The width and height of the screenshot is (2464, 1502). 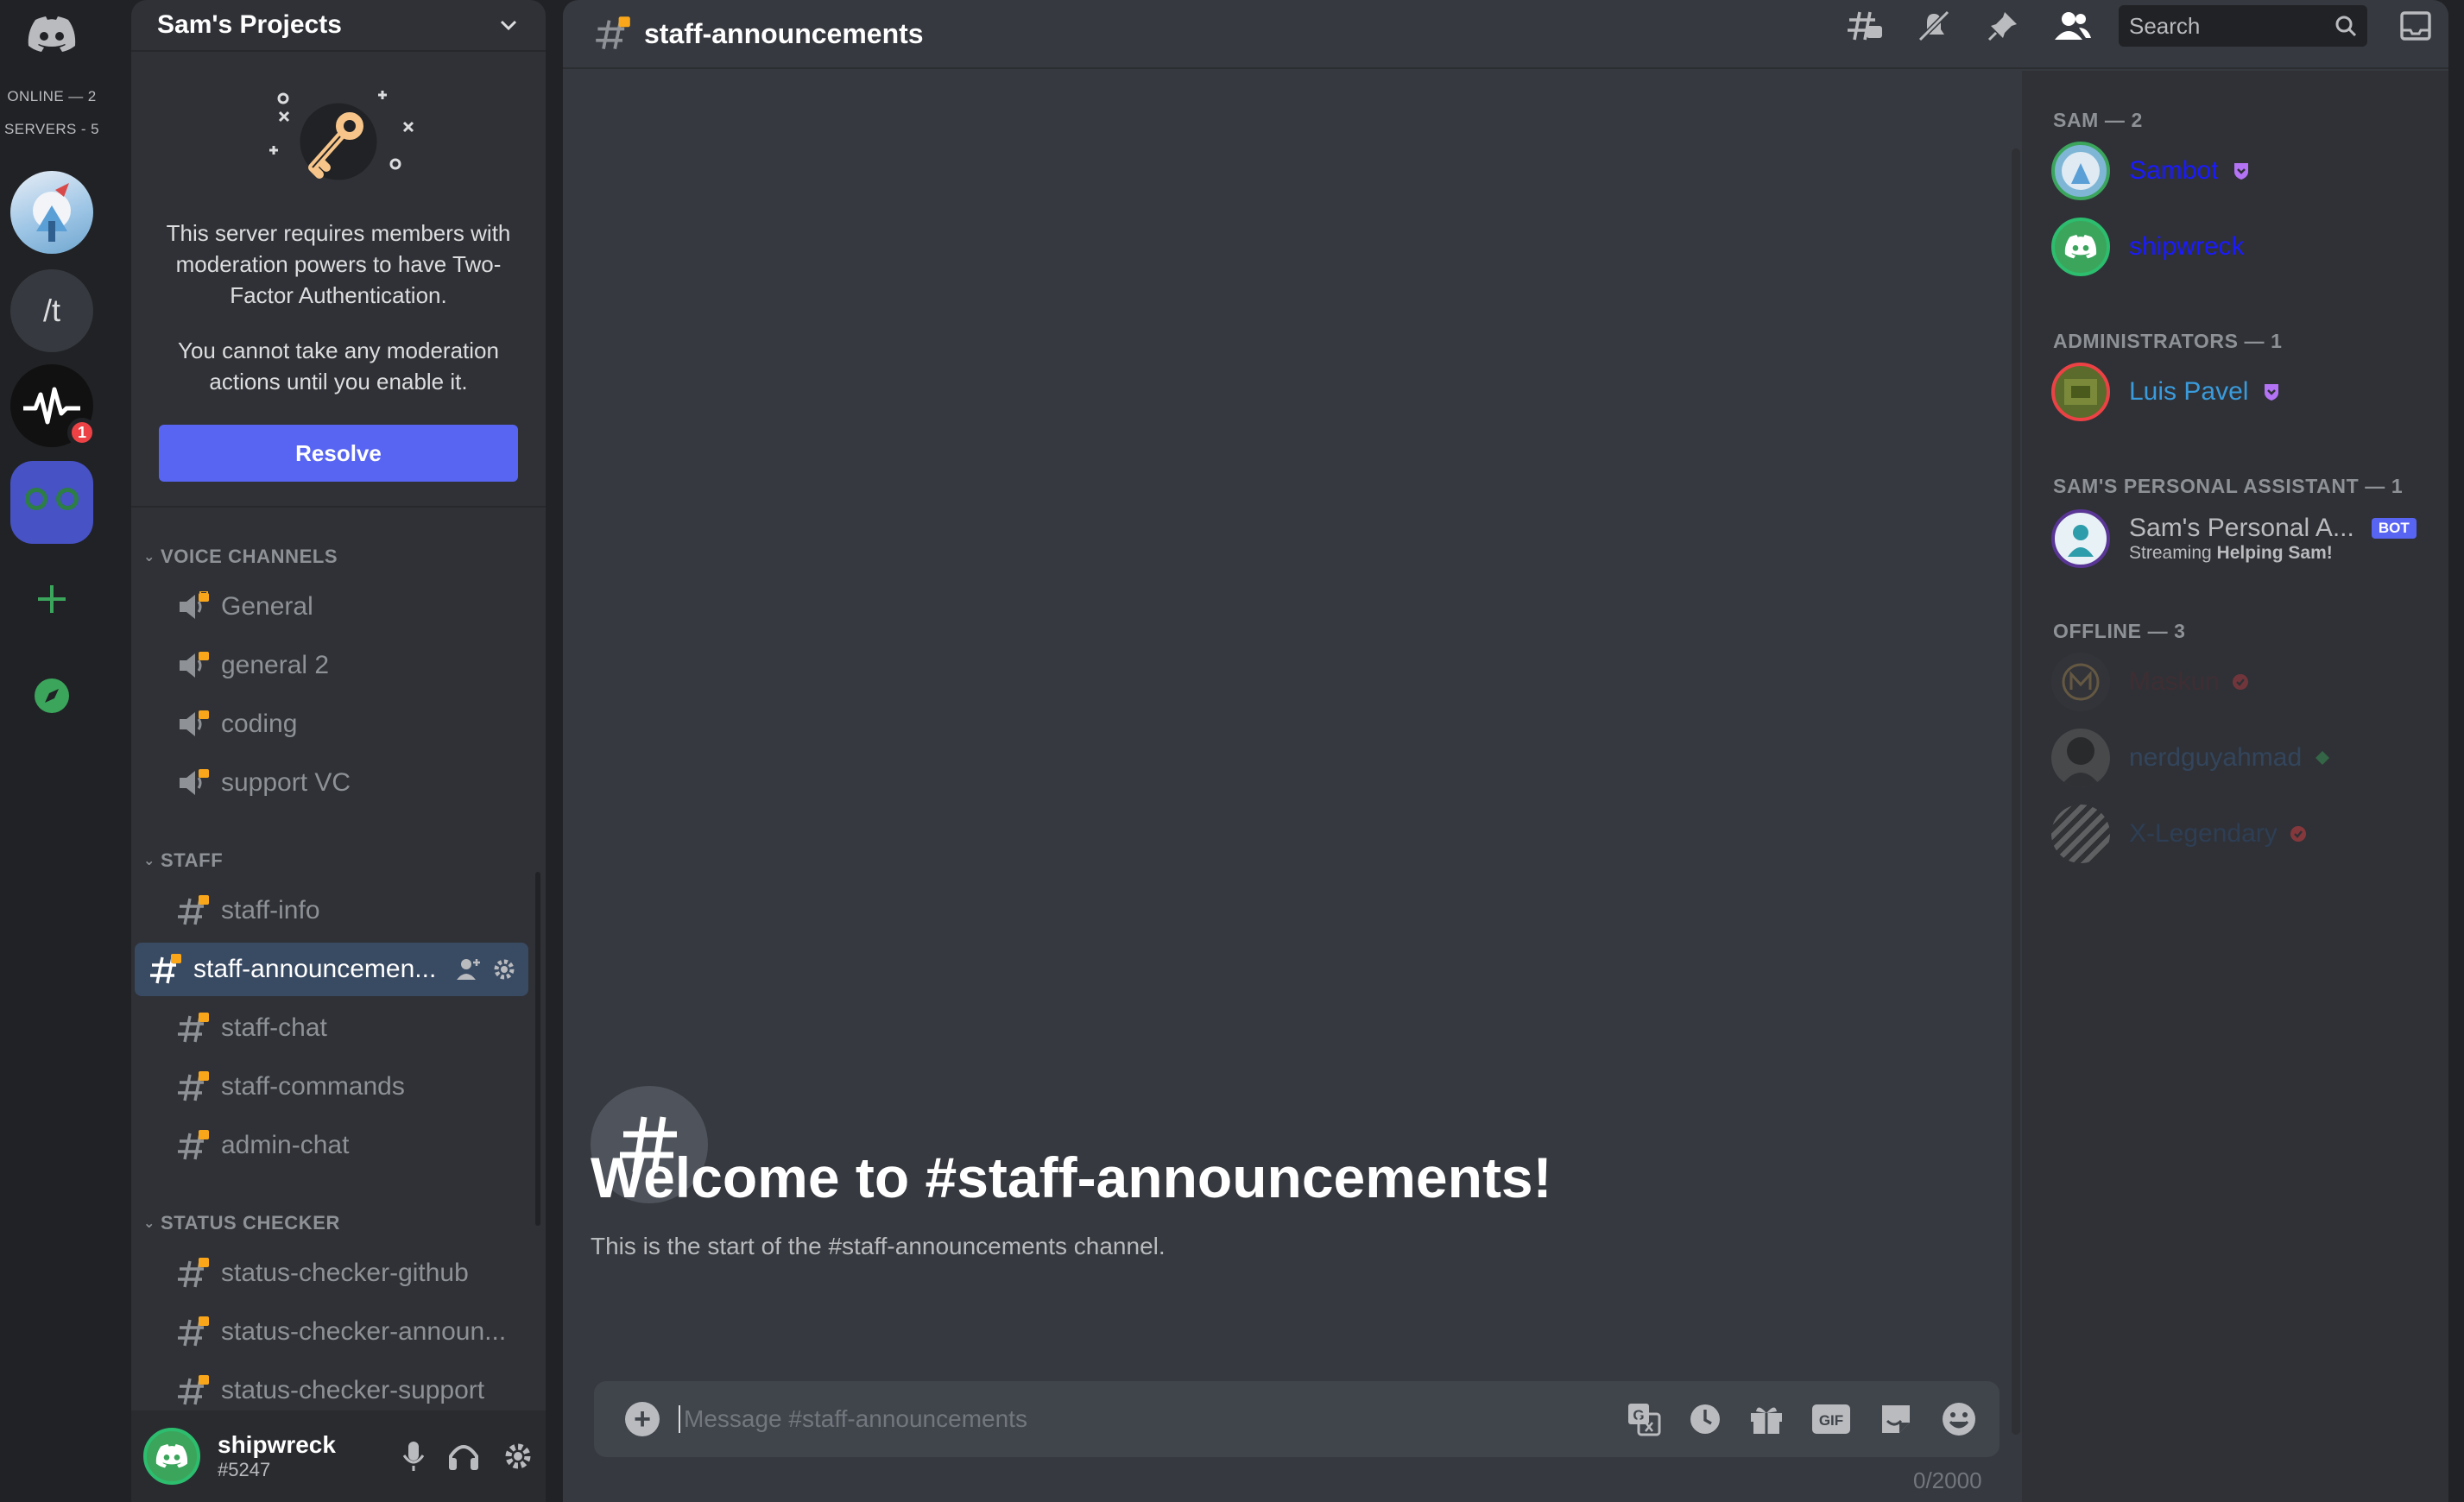 I want to click on category-voice-channels: ⌄ VOICE CHANNELS, so click(x=238, y=557).